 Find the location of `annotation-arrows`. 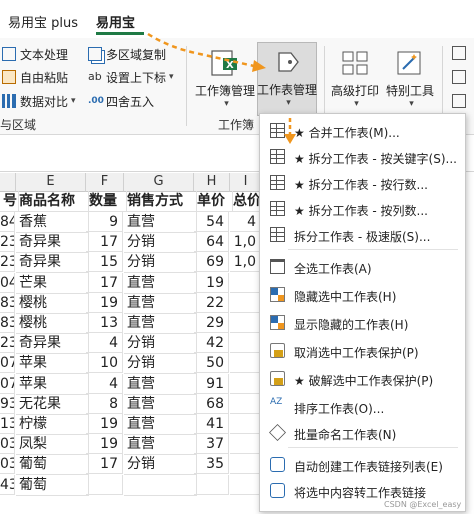

annotation-arrows is located at coordinates (221, 88).